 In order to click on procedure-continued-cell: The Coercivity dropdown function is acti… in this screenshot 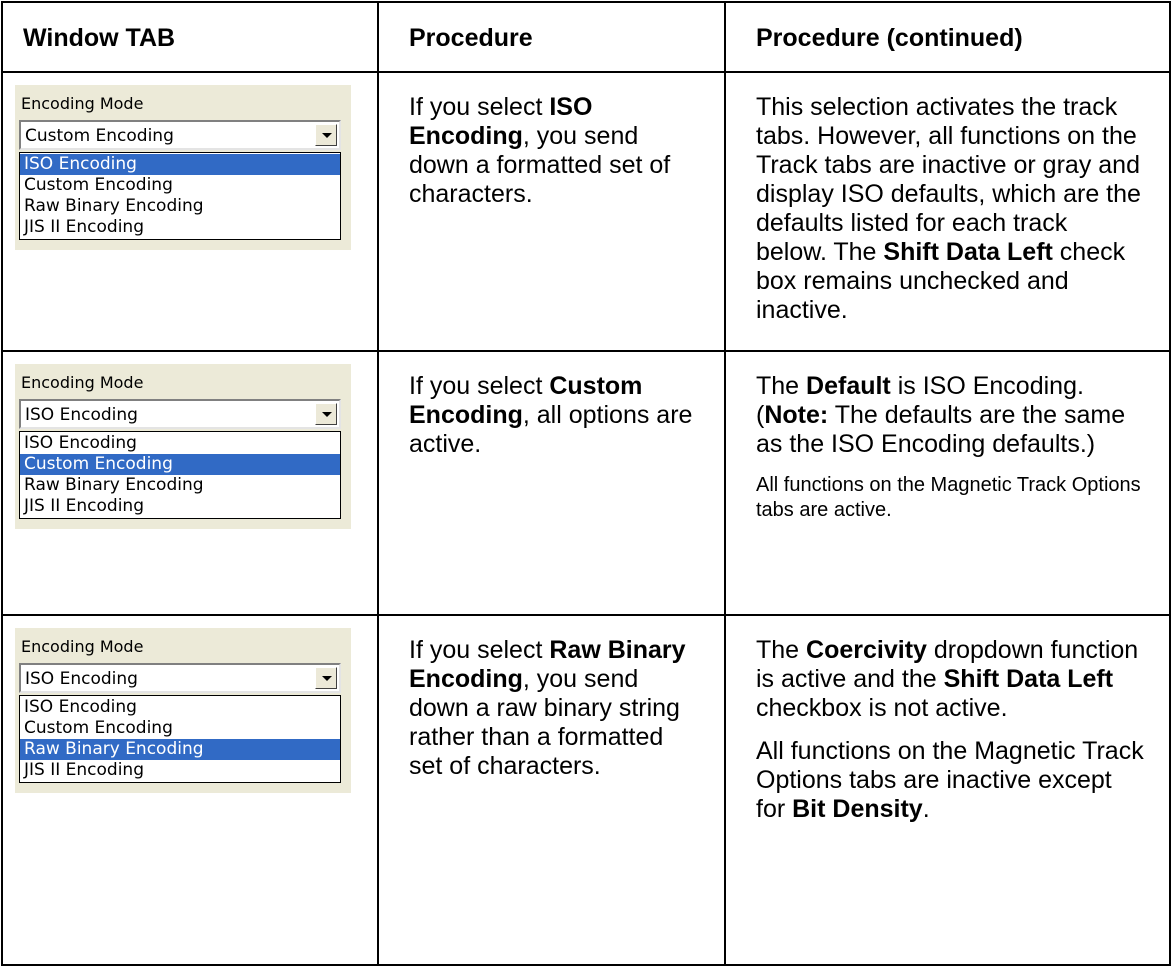, I will do `click(947, 790)`.